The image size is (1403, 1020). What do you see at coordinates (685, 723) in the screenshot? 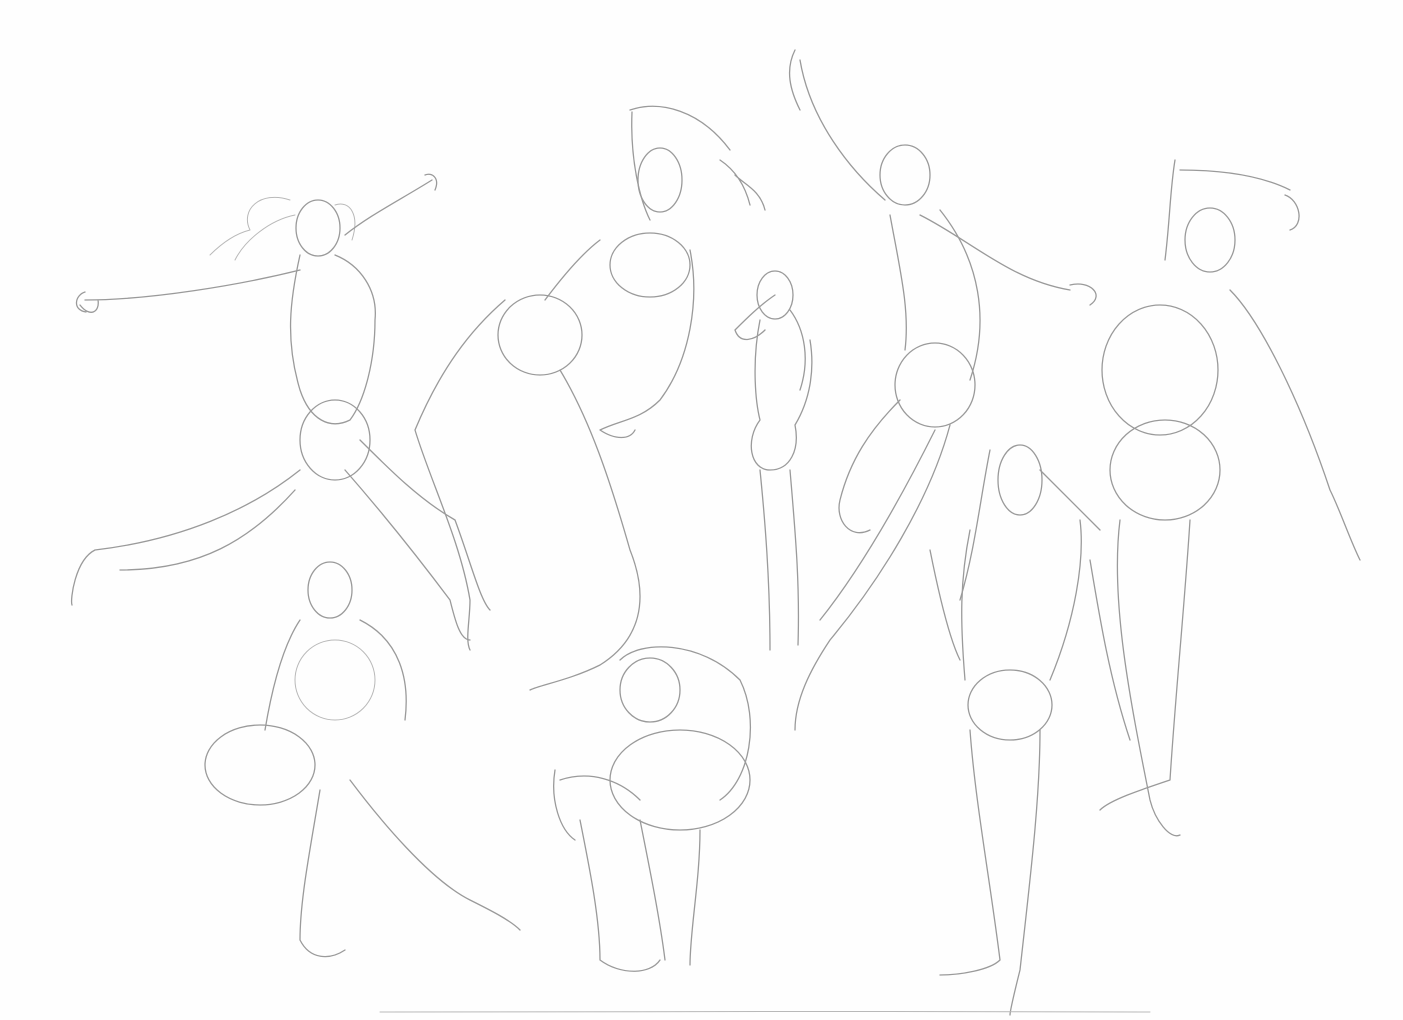
I see `back-sketch` at bounding box center [685, 723].